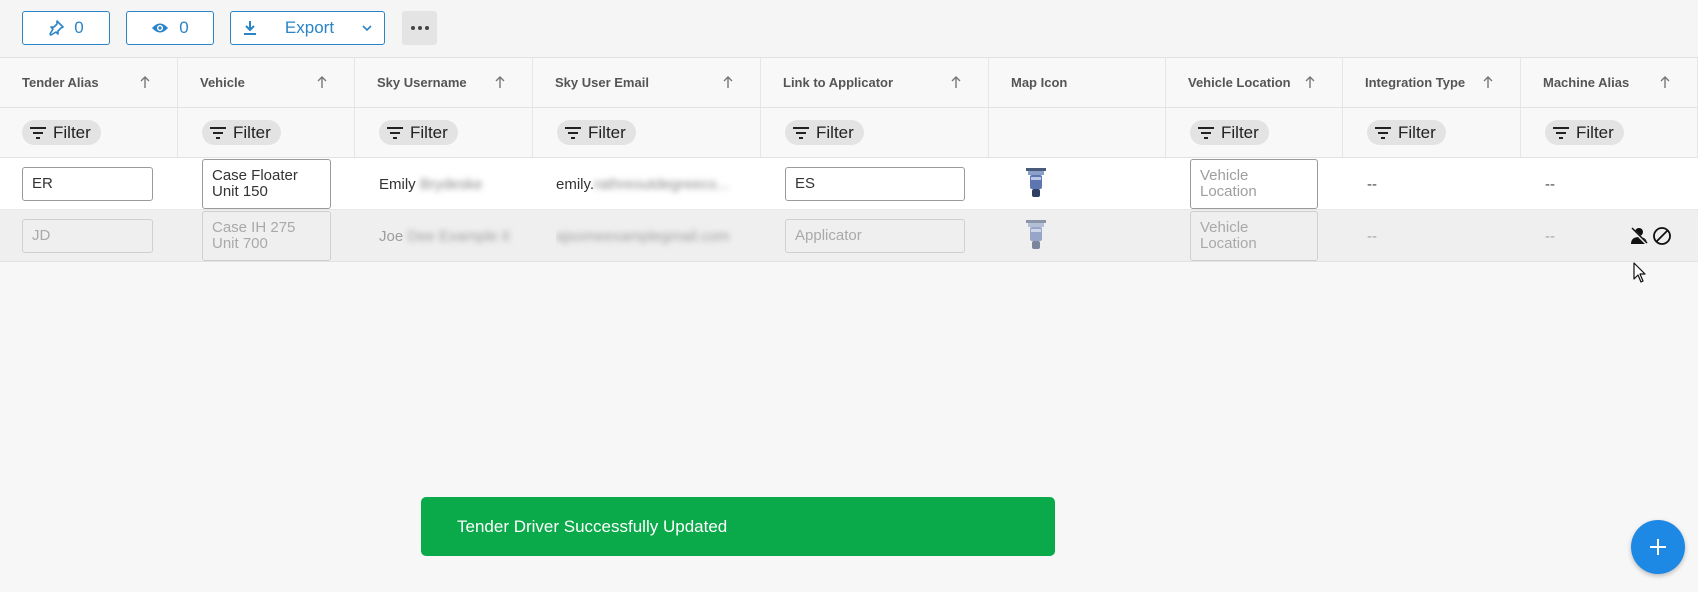 This screenshot has width=1698, height=592. What do you see at coordinates (241, 132) in the screenshot?
I see `filter-button-vehicle: Filter` at bounding box center [241, 132].